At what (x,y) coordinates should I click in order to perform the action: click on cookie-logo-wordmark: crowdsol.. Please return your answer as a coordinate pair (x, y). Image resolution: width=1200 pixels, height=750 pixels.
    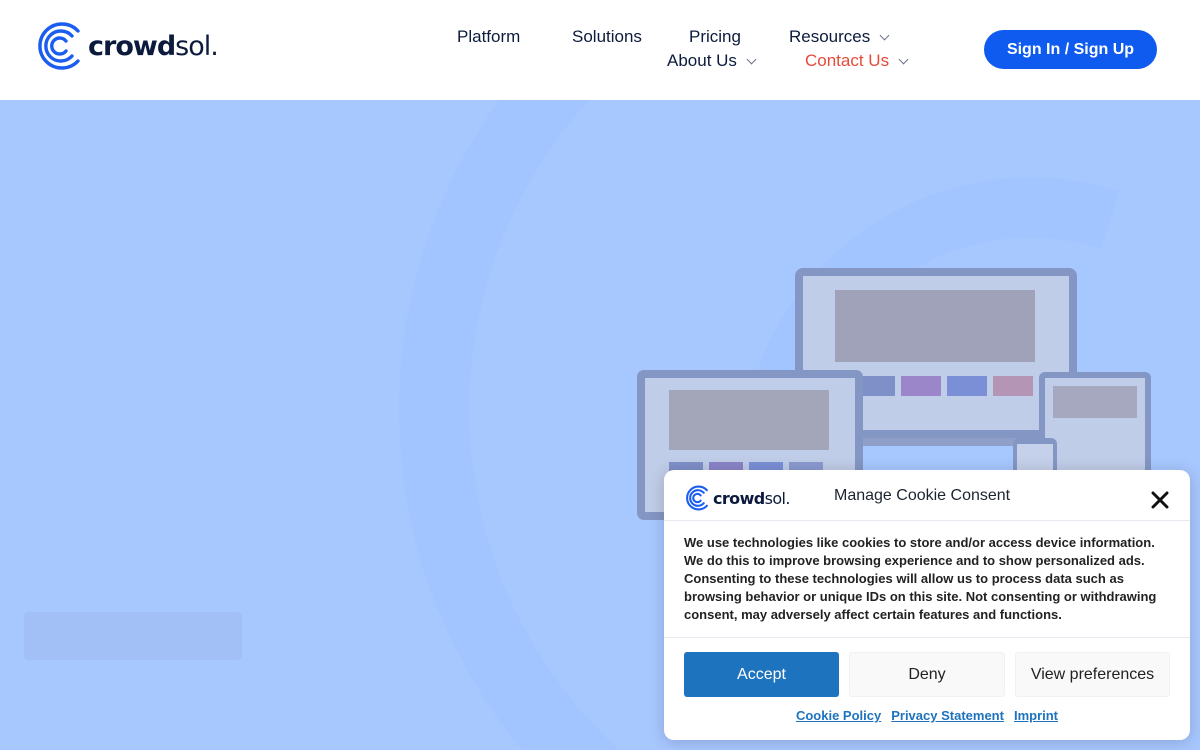
    Looking at the image, I should click on (751, 498).